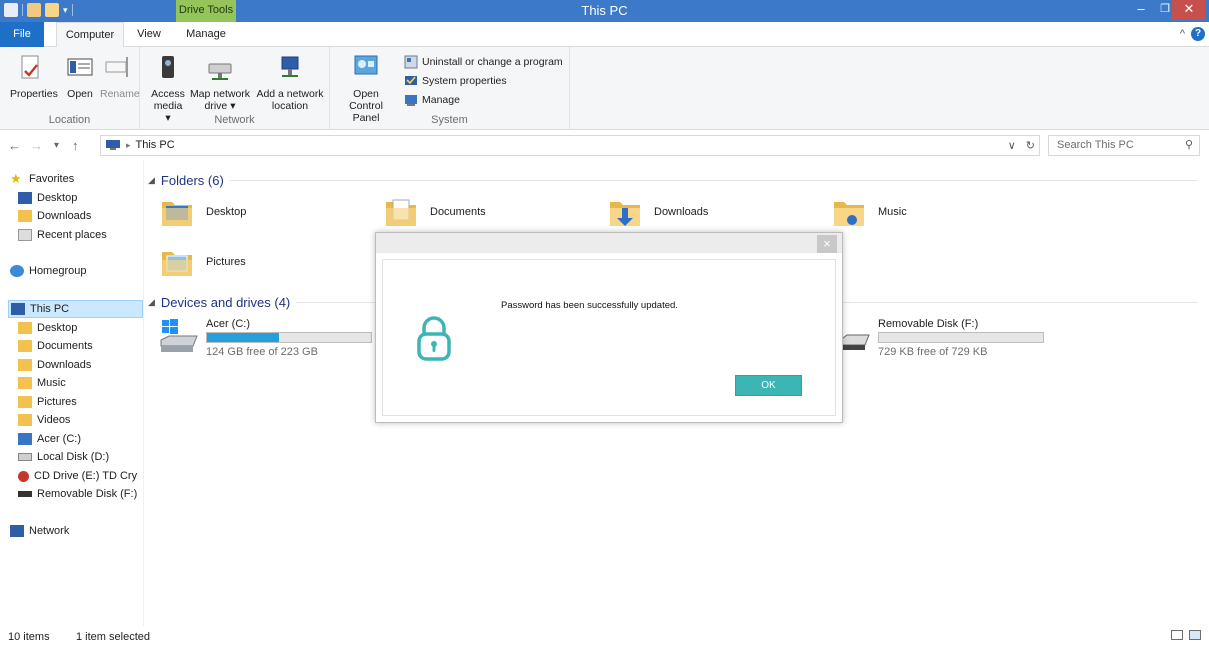  Describe the element at coordinates (89, 365) in the screenshot. I see `nav-pc-downloads: Downloads` at that location.